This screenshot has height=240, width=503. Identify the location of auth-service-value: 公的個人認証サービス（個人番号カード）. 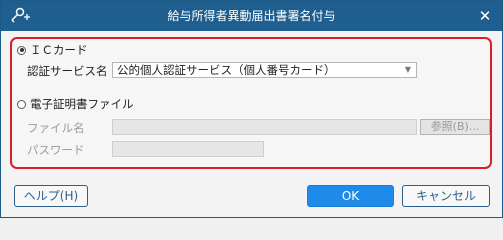
(226, 70).